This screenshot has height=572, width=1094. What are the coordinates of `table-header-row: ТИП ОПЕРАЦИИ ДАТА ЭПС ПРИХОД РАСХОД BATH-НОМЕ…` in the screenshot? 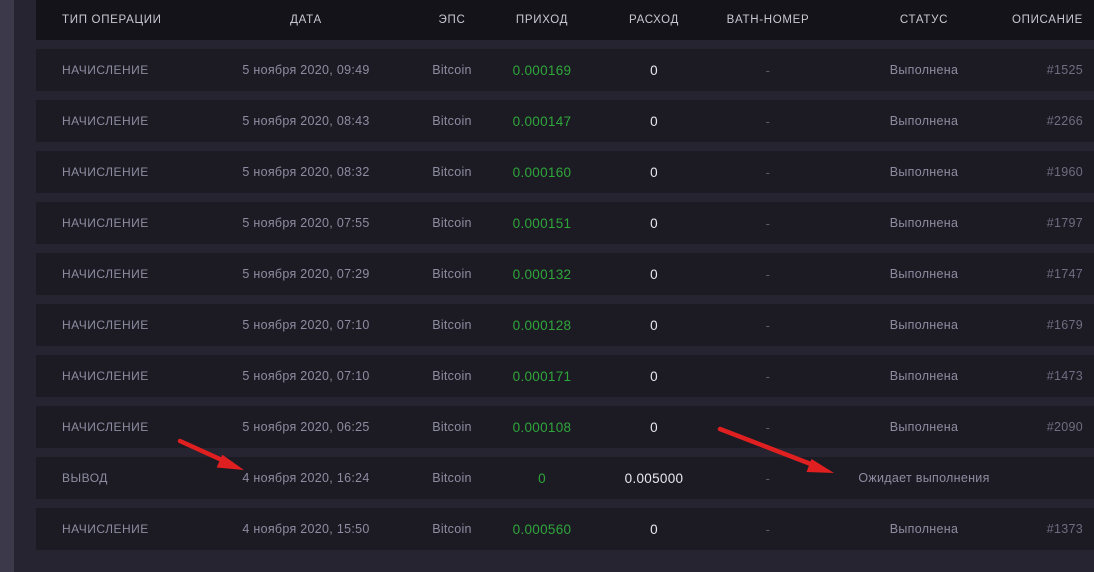 It's located at (565, 20).